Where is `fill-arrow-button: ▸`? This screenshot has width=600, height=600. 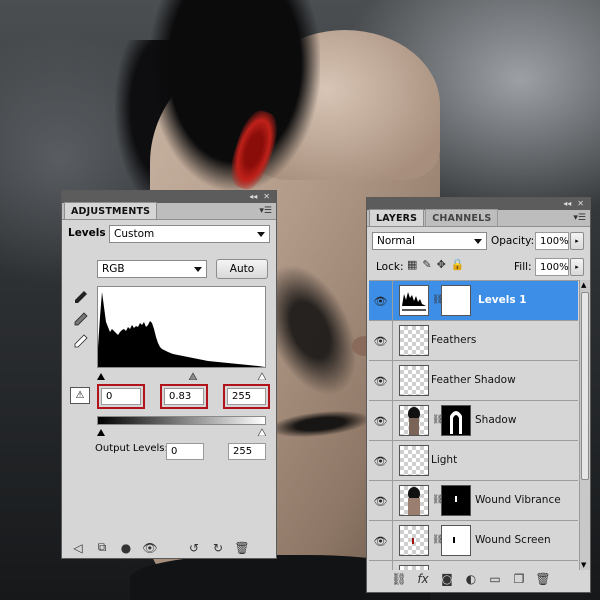
fill-arrow-button: ▸ is located at coordinates (577, 267).